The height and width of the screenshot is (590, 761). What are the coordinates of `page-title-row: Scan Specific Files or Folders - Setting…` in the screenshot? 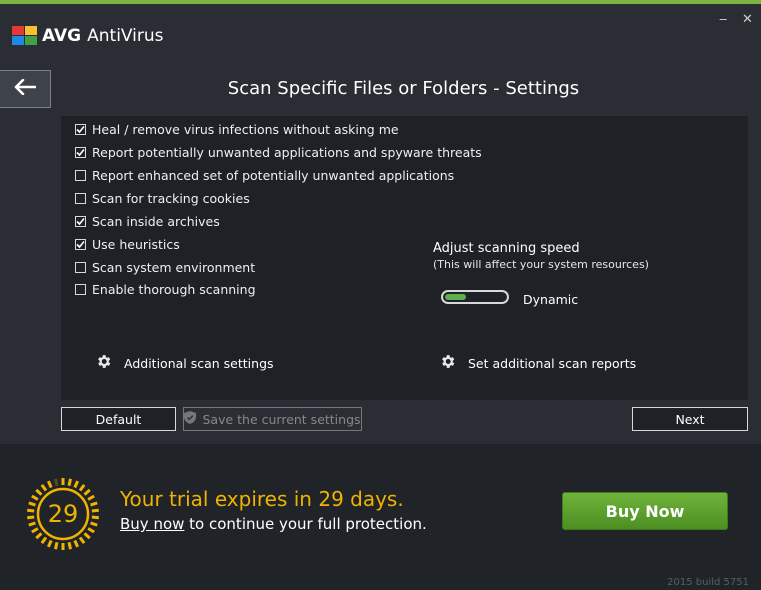 It's located at (380, 88).